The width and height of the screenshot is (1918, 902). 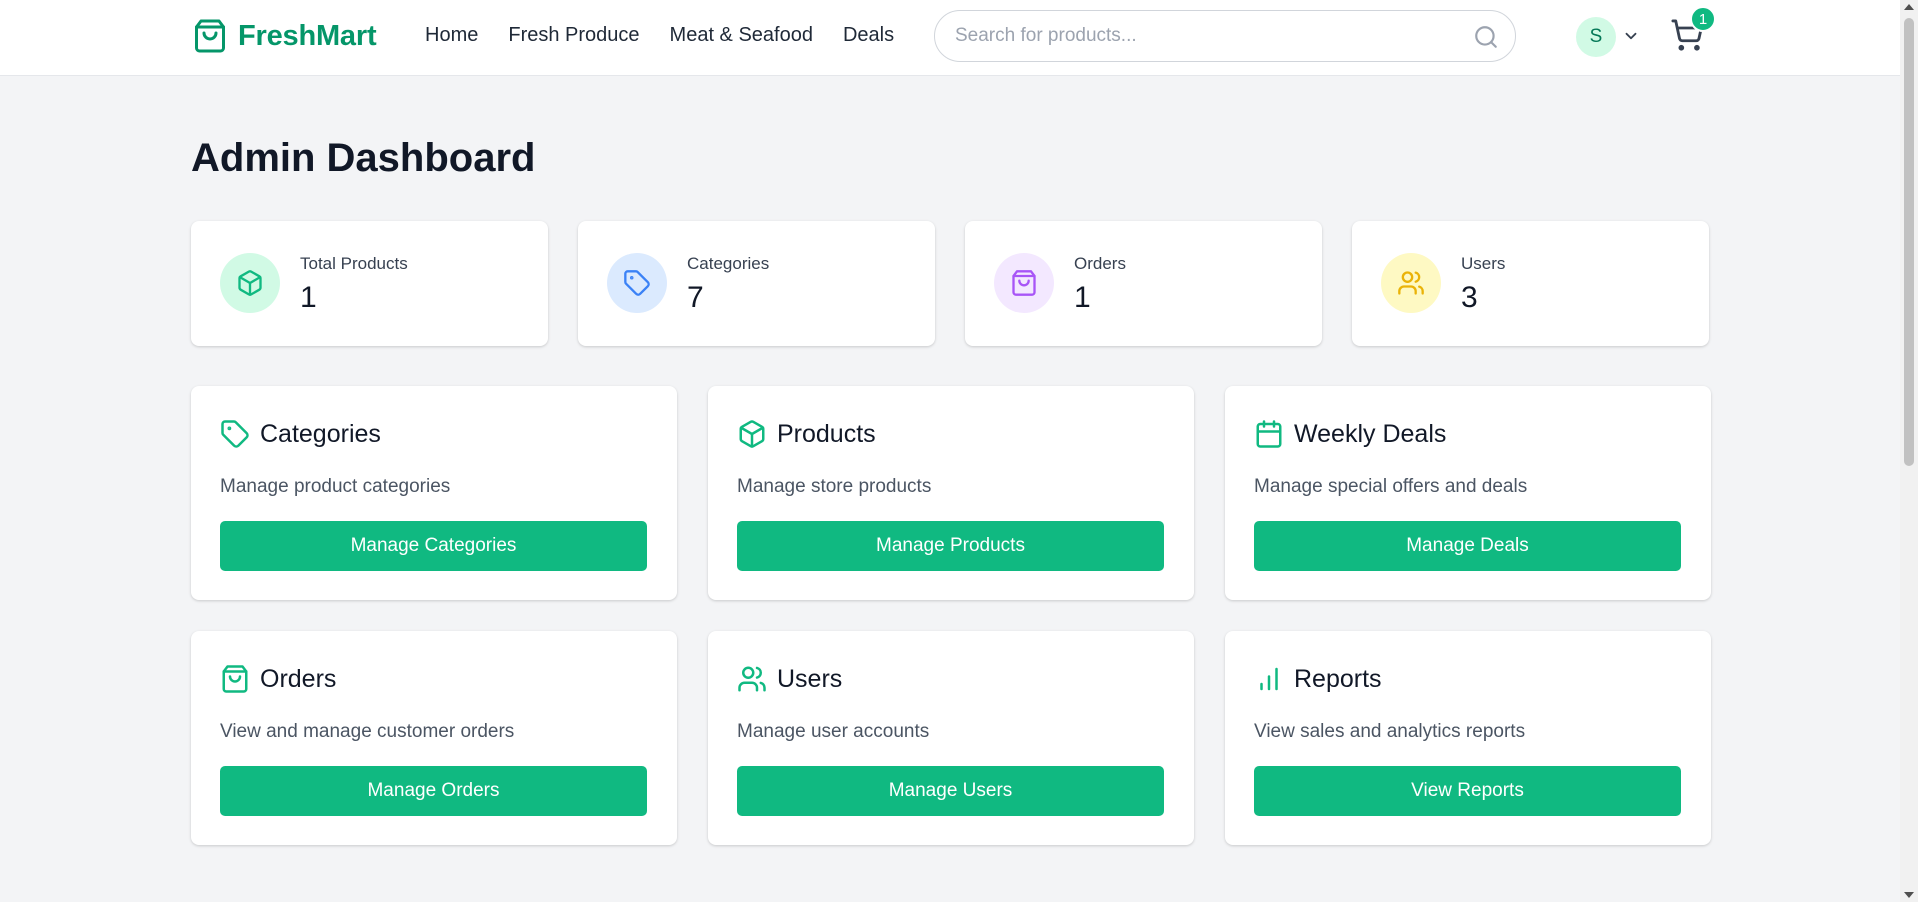 I want to click on card-description: View sales and analytics reports, so click(x=1390, y=731).